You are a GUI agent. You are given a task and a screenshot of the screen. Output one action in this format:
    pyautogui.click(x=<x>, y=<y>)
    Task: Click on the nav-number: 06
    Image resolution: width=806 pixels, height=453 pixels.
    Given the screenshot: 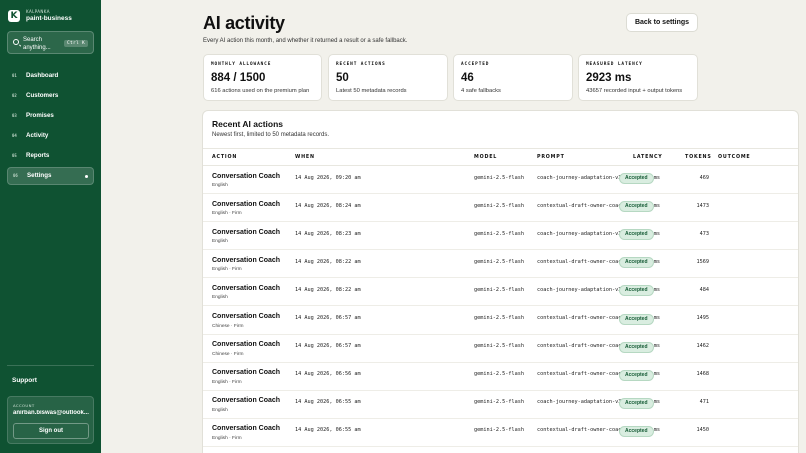 What is the action you would take?
    pyautogui.click(x=15, y=176)
    